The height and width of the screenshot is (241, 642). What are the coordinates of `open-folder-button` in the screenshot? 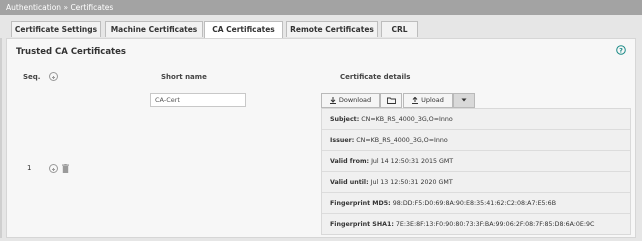 It's located at (391, 100).